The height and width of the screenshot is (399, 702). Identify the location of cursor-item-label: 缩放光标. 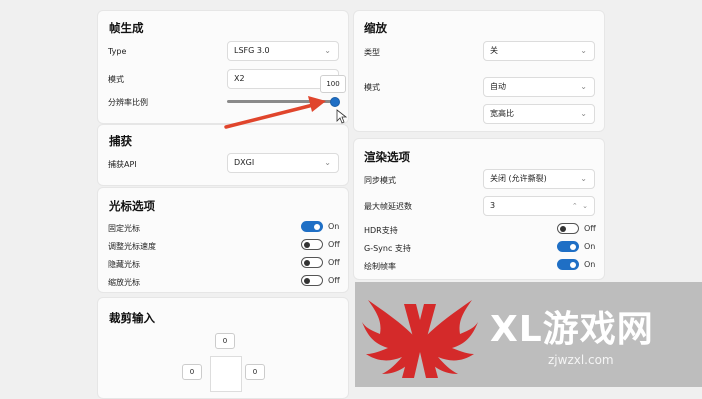
(124, 282).